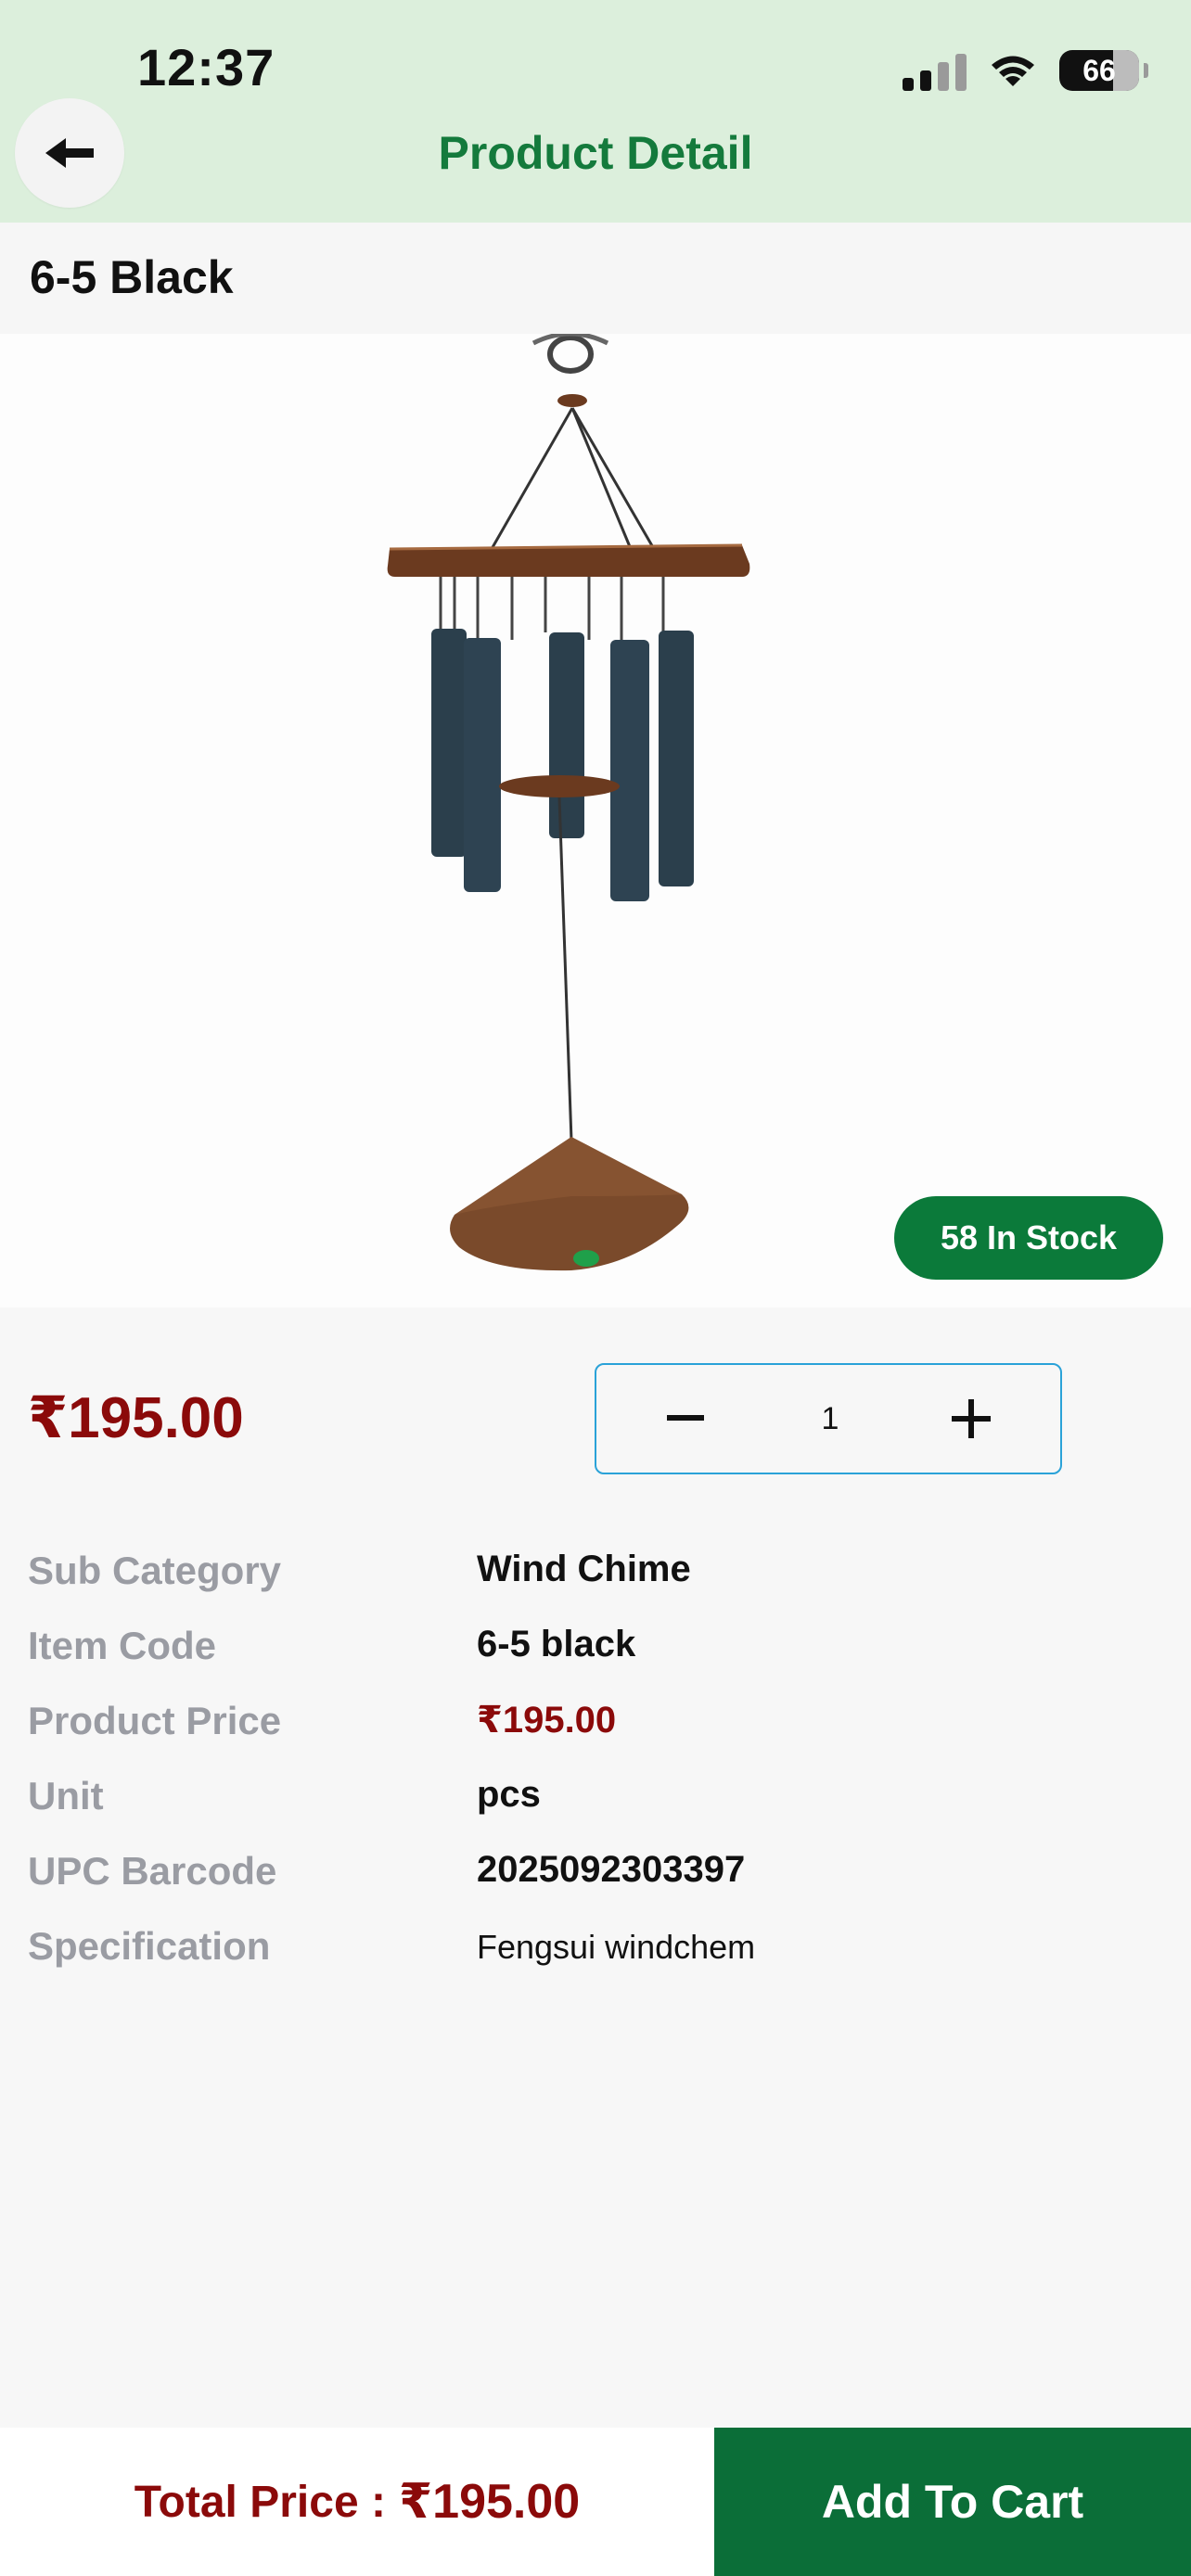  What do you see at coordinates (1028, 1238) in the screenshot?
I see `stock-badge: 58 In Stock` at bounding box center [1028, 1238].